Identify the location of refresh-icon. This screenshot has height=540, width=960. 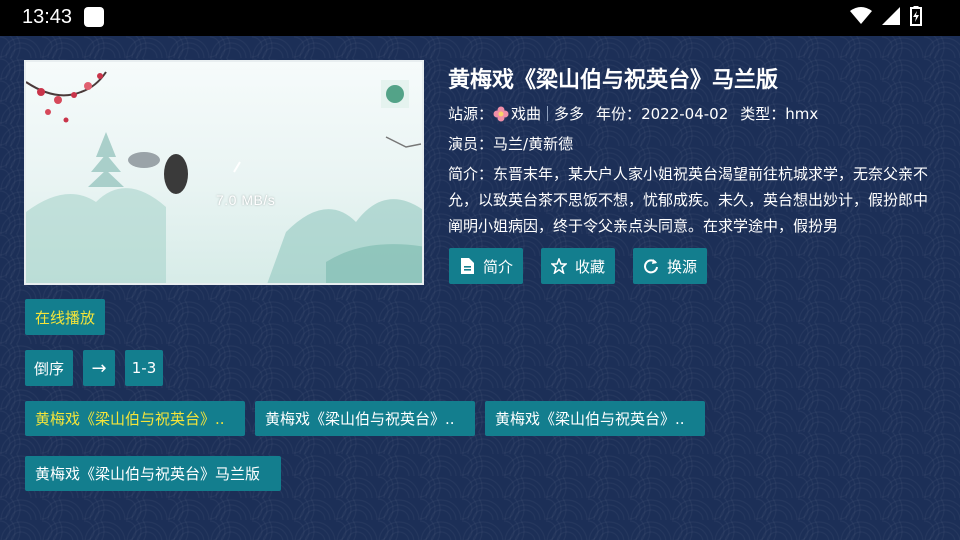
(651, 266).